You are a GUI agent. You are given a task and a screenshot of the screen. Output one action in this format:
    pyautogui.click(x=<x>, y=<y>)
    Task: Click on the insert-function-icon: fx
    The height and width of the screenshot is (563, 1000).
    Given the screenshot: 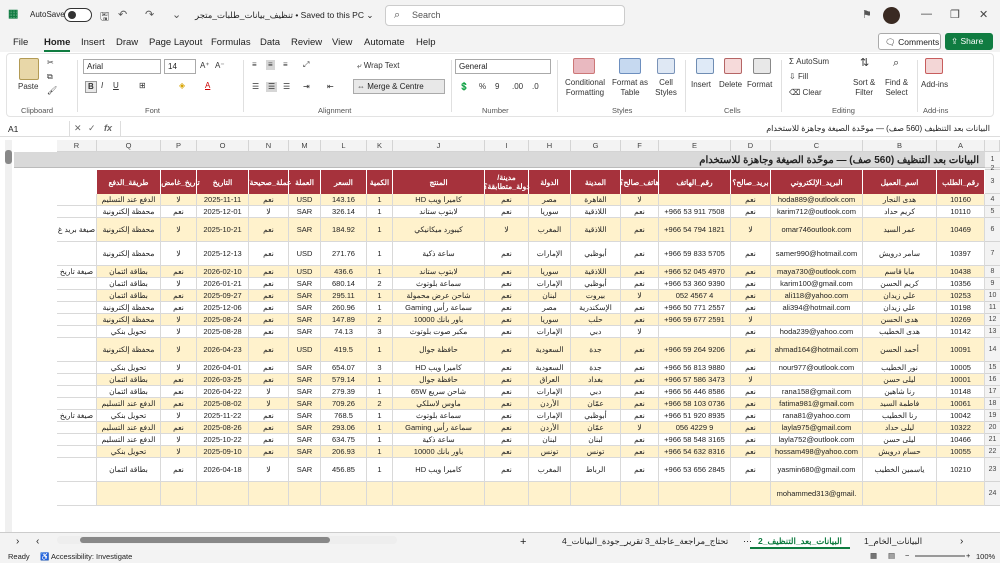 What is the action you would take?
    pyautogui.click(x=108, y=128)
    